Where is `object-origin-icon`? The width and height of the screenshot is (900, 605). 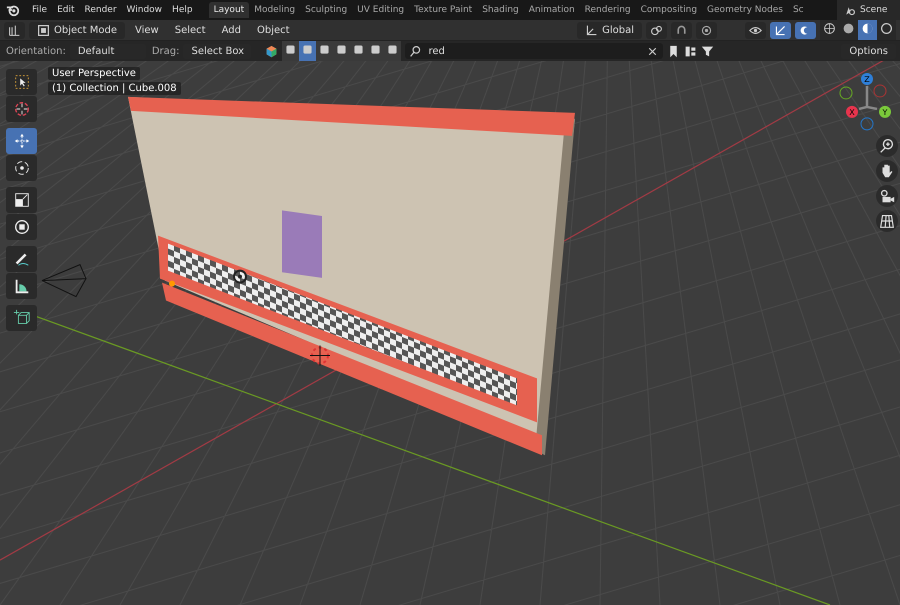
object-origin-icon is located at coordinates (240, 277).